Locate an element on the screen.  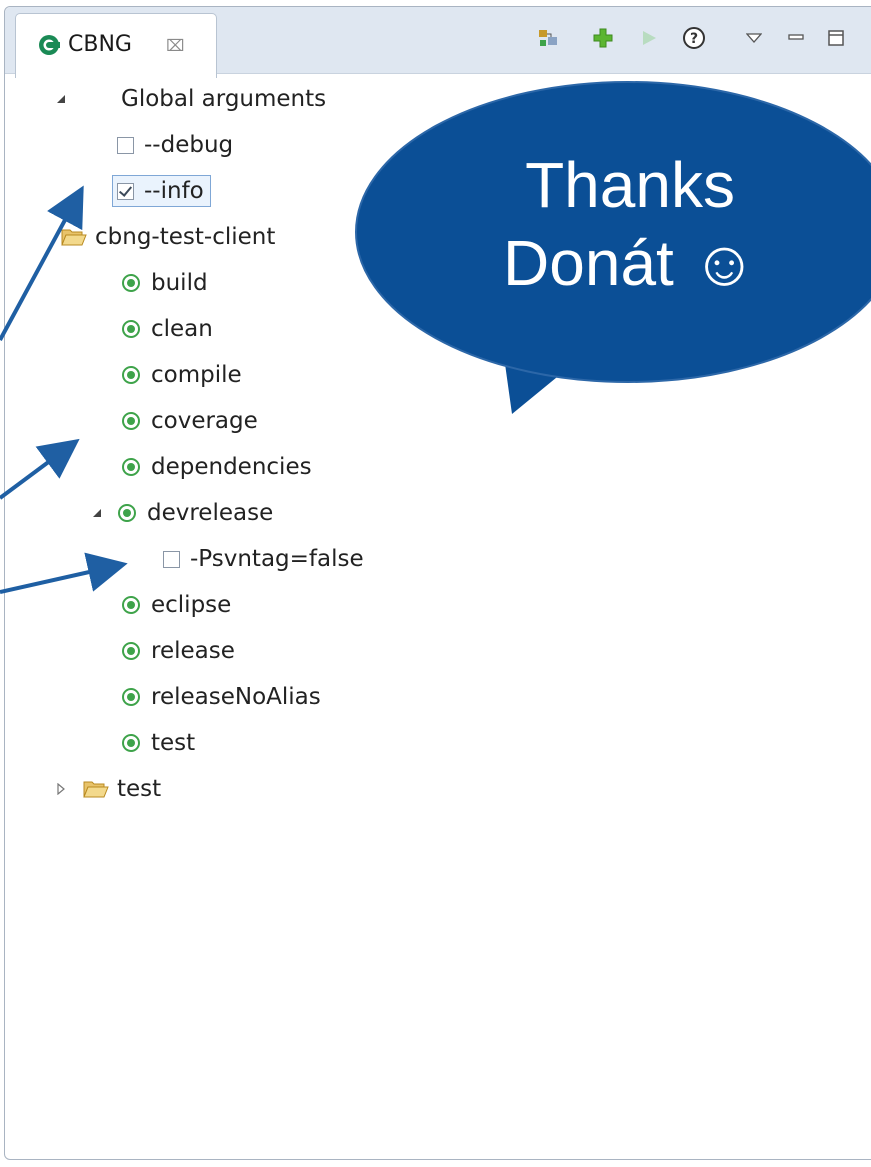
callout-line-1: Thanks is located at coordinates (630, 185).